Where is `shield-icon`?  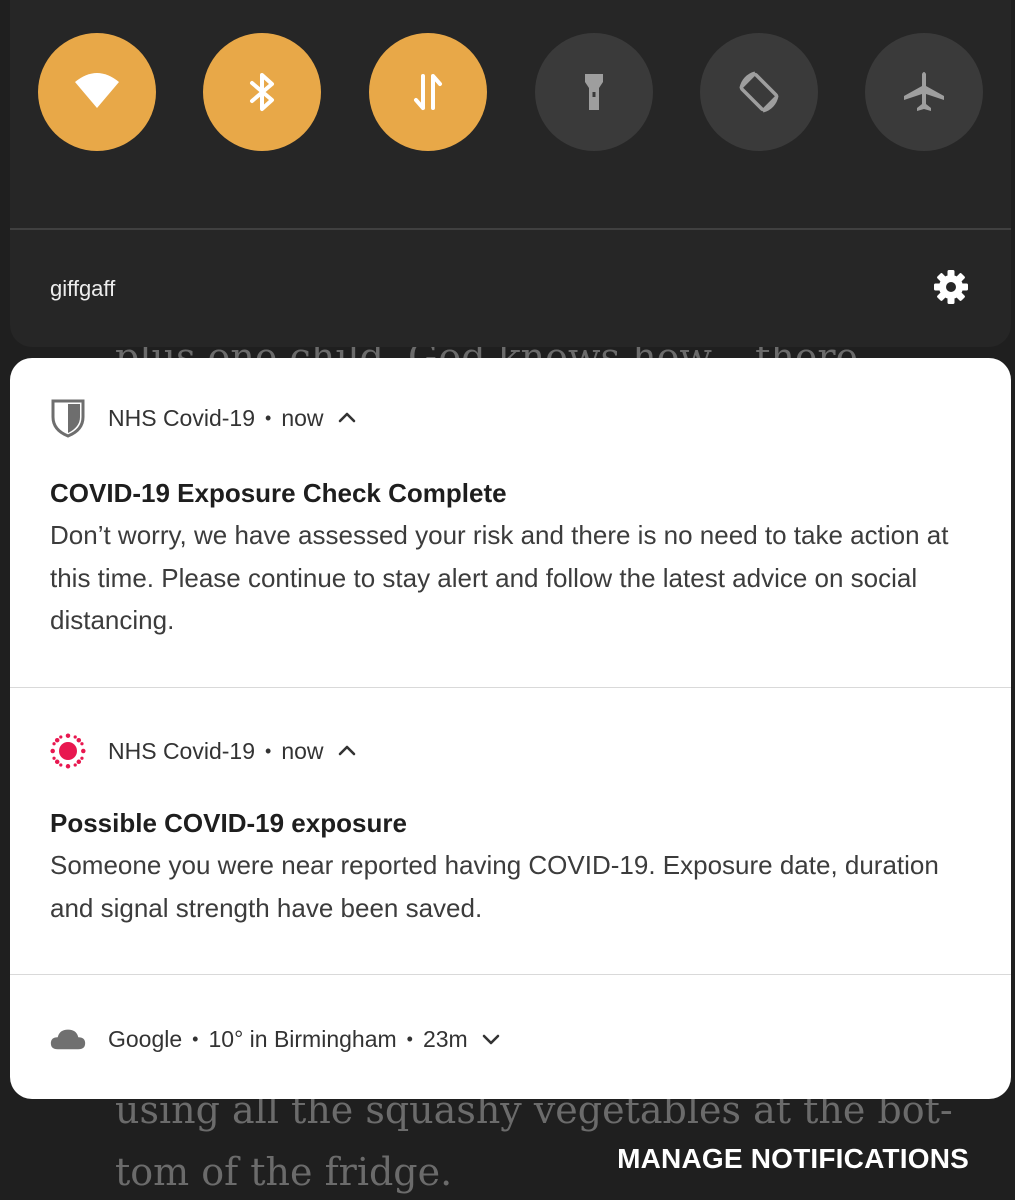 shield-icon is located at coordinates (68, 418).